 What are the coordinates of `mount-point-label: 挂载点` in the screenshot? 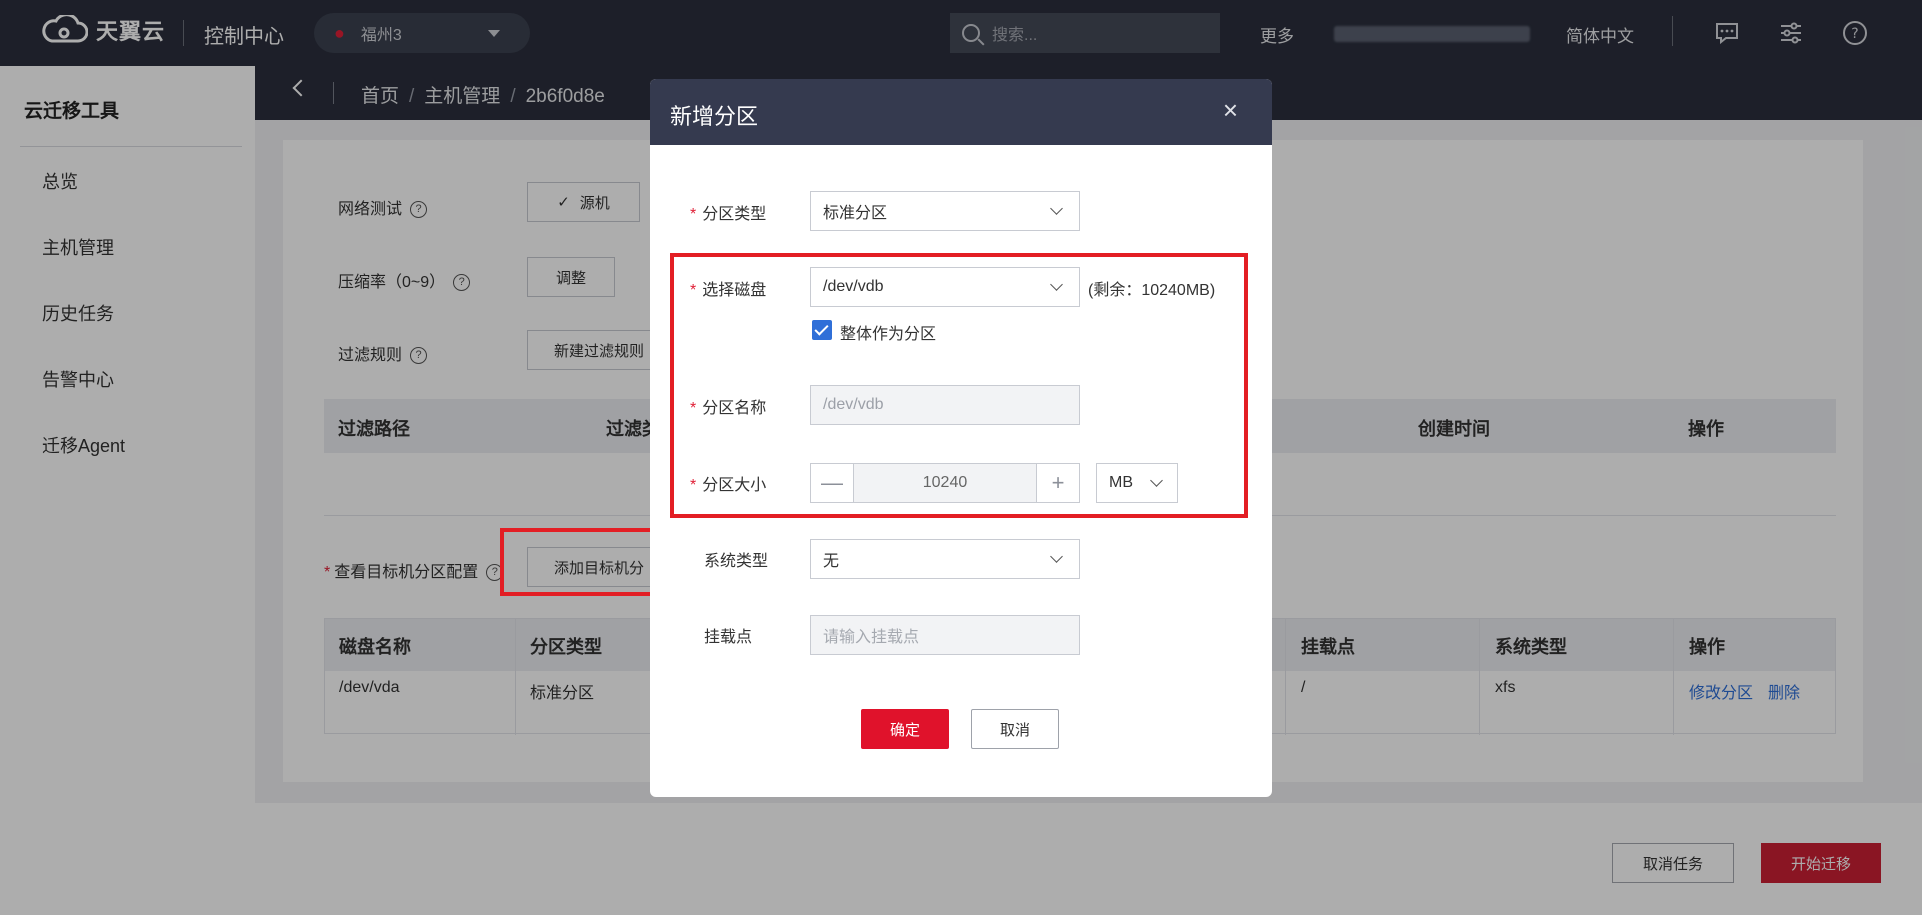 It's located at (728, 637).